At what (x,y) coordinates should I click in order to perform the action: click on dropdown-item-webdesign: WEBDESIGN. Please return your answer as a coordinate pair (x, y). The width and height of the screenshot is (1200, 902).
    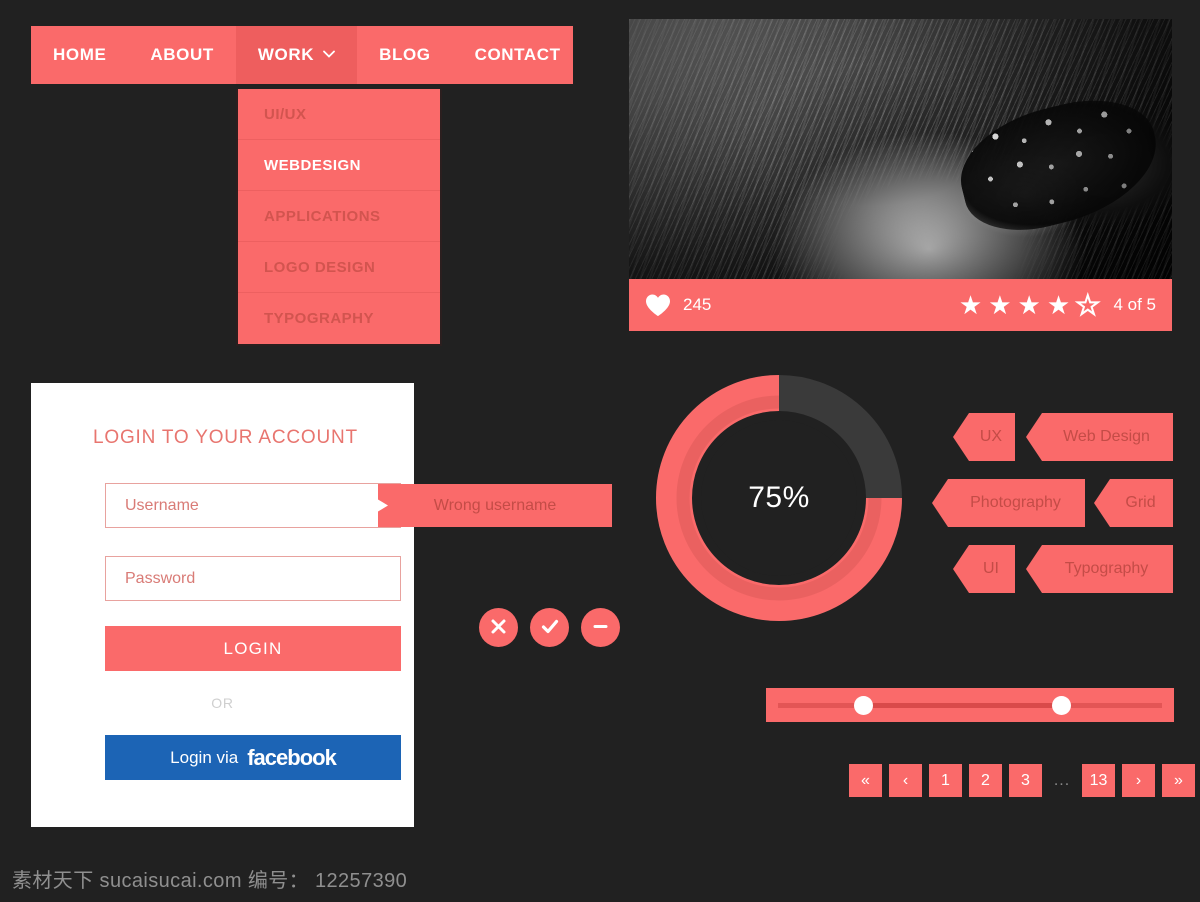
    Looking at the image, I should click on (339, 165).